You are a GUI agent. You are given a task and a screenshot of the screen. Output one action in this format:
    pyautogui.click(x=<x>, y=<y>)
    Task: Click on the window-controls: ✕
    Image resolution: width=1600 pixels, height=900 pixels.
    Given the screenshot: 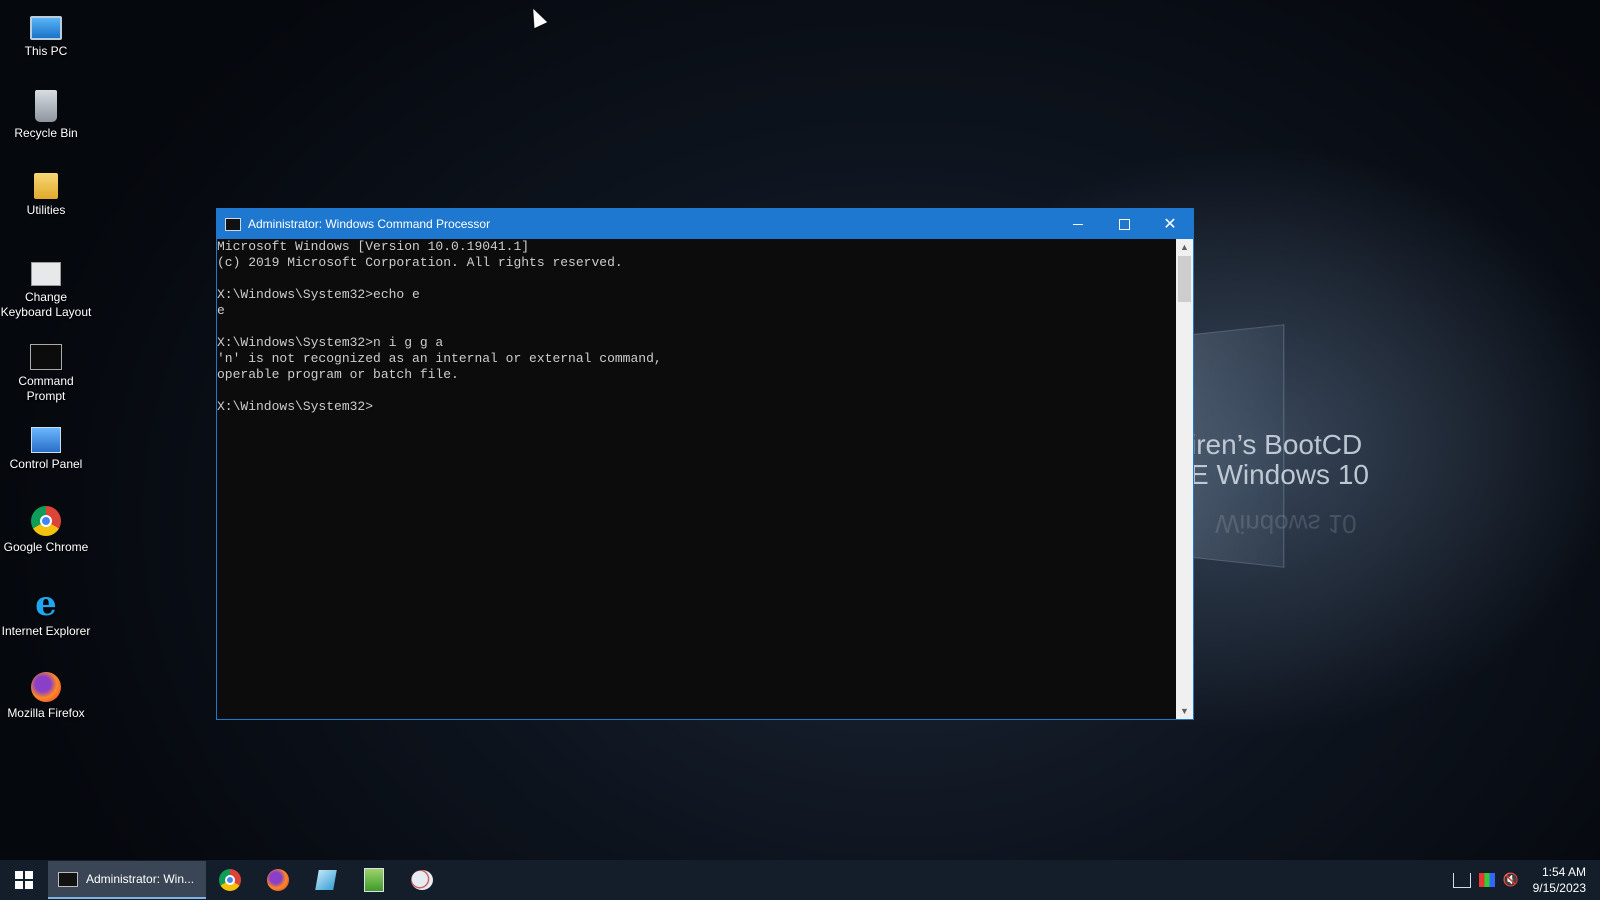 What is the action you would take?
    pyautogui.click(x=1124, y=224)
    